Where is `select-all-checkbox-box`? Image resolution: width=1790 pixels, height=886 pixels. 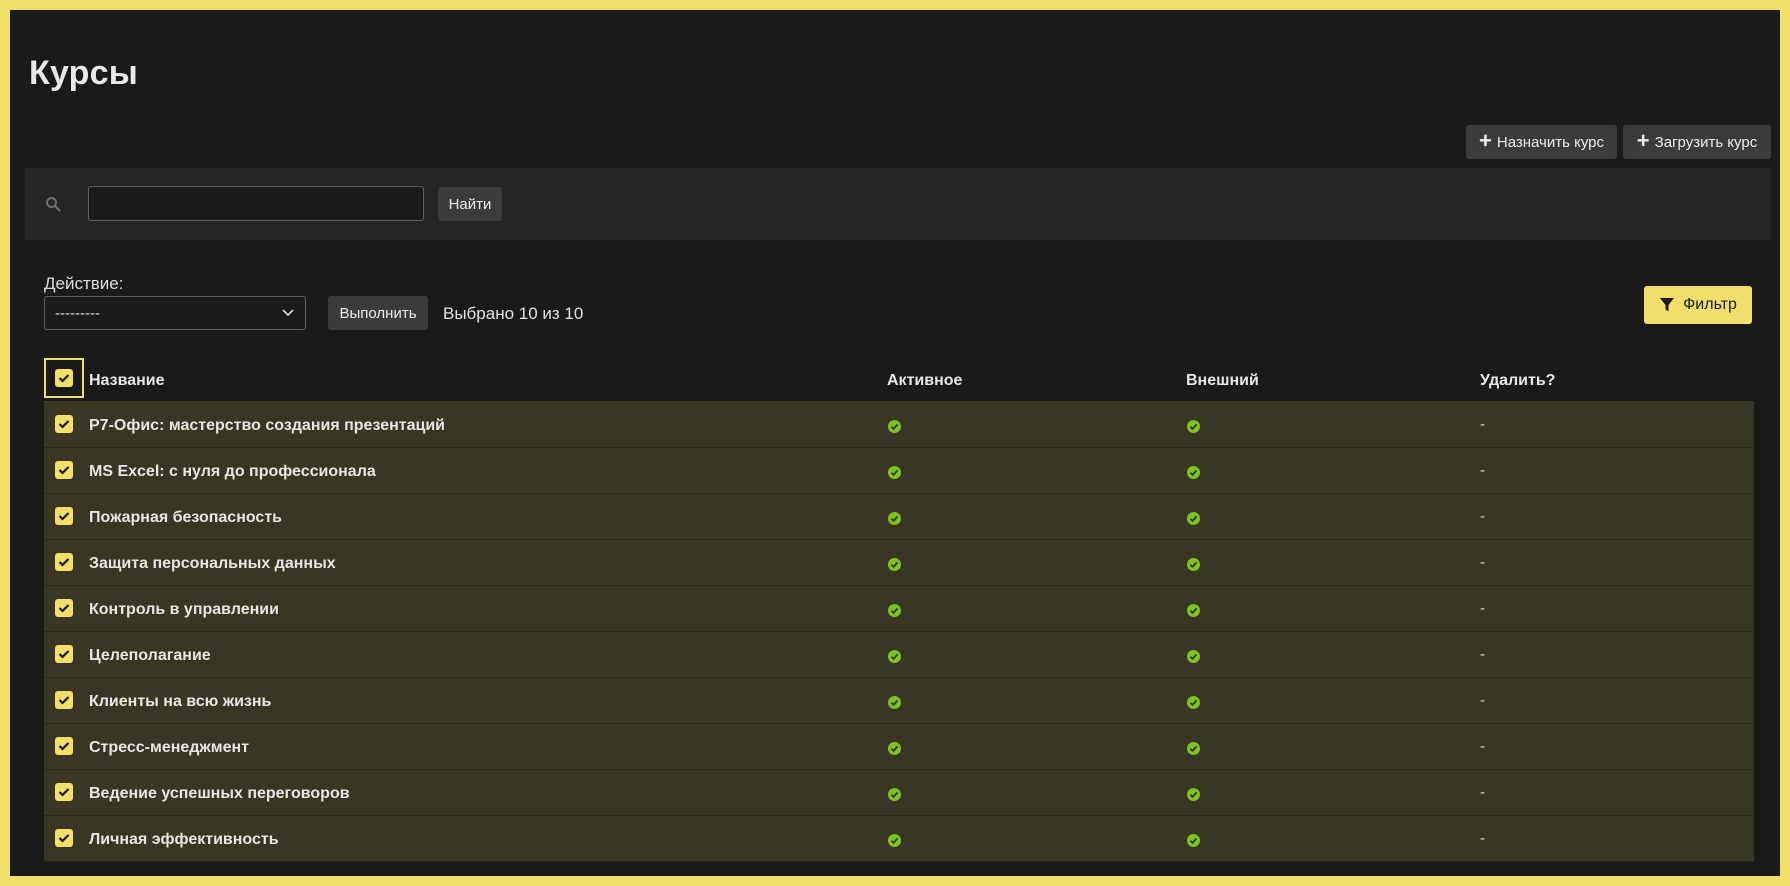
select-all-checkbox-box is located at coordinates (64, 378).